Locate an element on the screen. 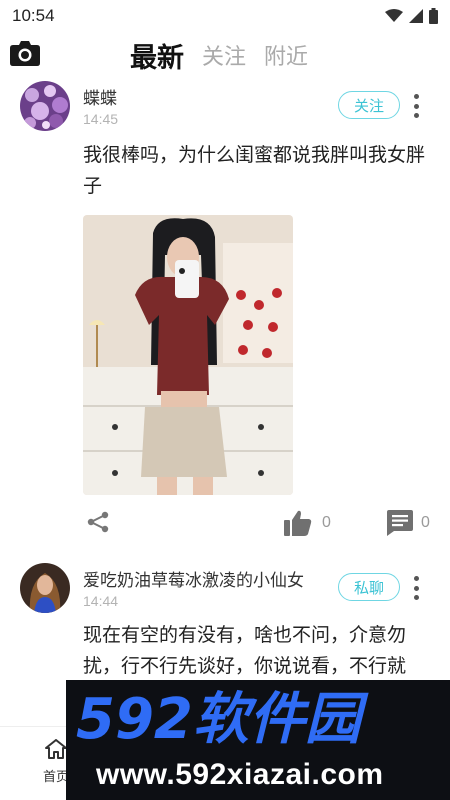 The width and height of the screenshot is (450, 800). private-chat-button: 私聊 is located at coordinates (369, 587).